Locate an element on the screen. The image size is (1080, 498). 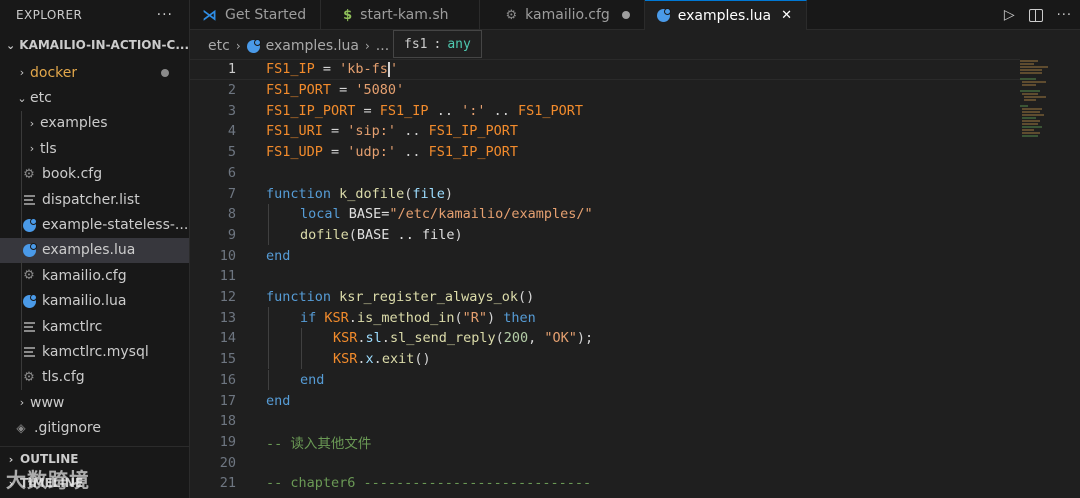
tree-item-label: book.cfg is located at coordinates (72, 174).